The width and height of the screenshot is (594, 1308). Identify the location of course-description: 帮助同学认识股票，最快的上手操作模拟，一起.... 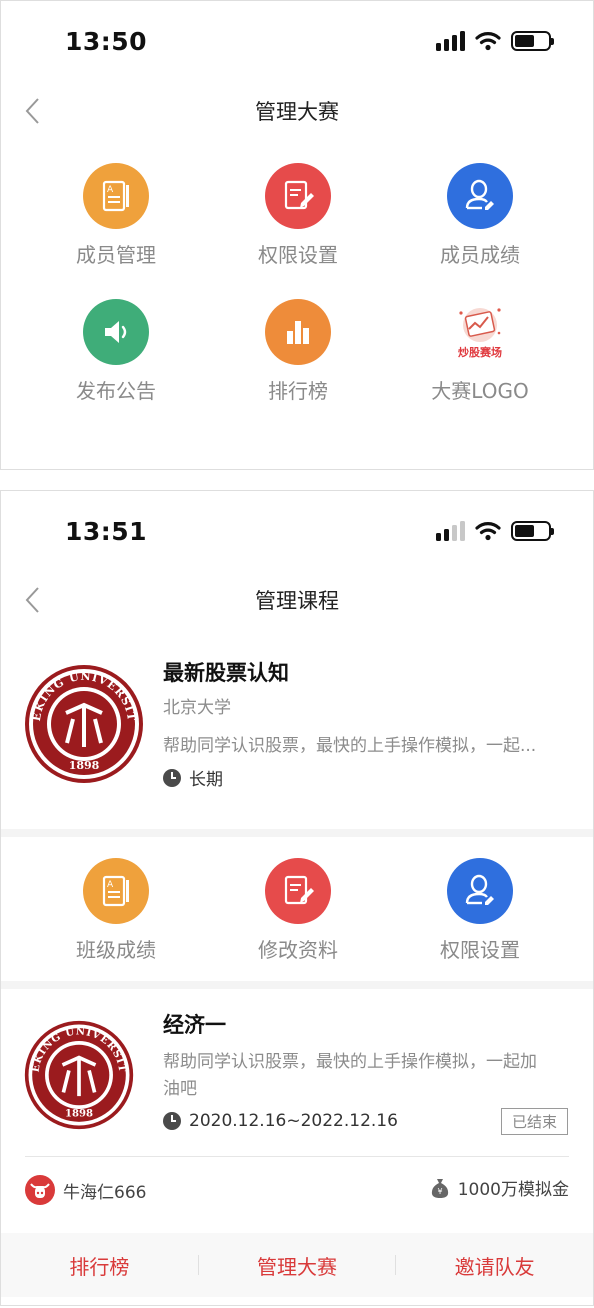
(350, 746).